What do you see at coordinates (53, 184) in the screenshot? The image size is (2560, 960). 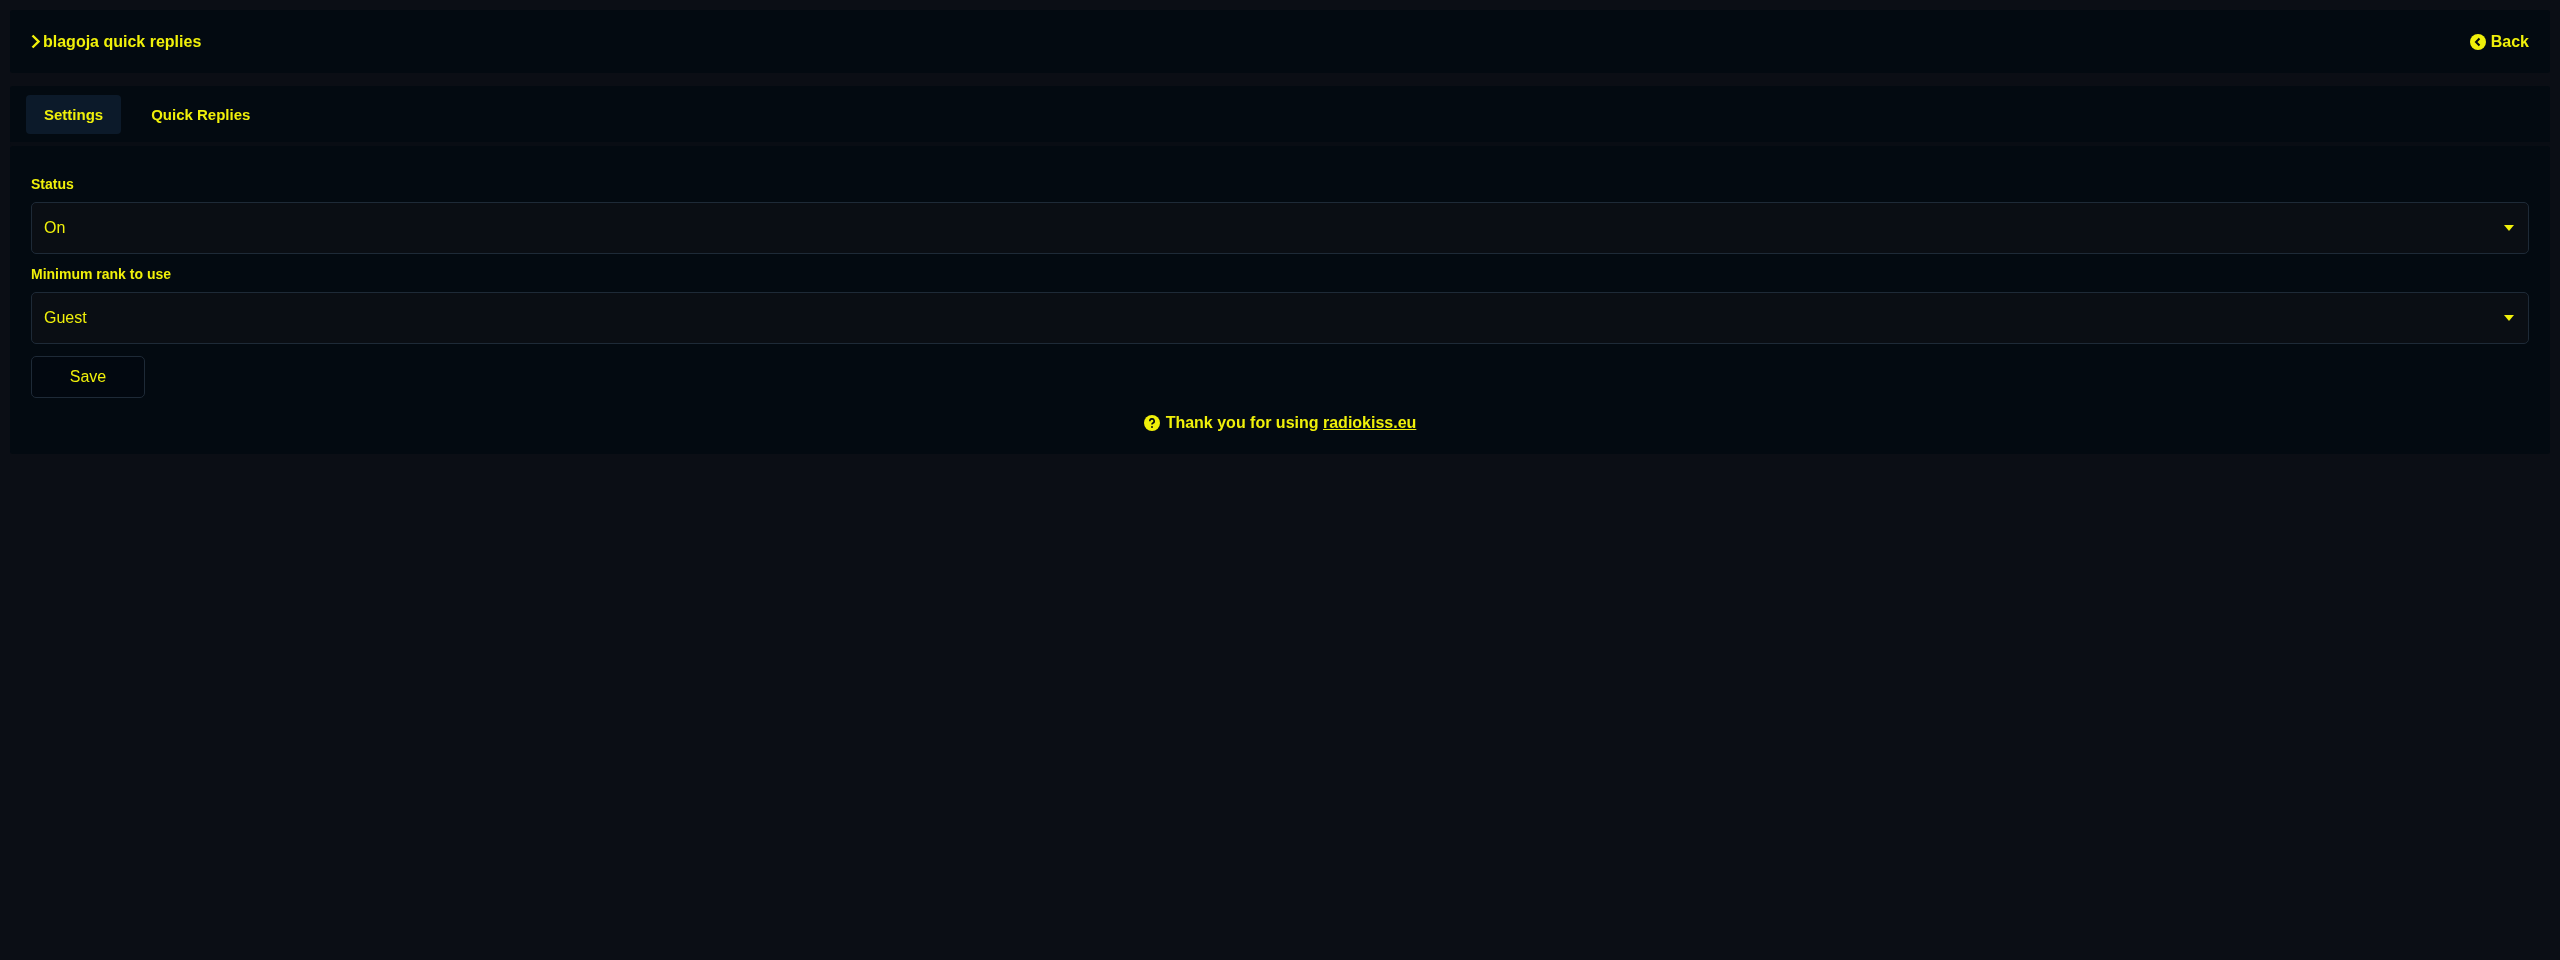 I see `field-label: Status` at bounding box center [53, 184].